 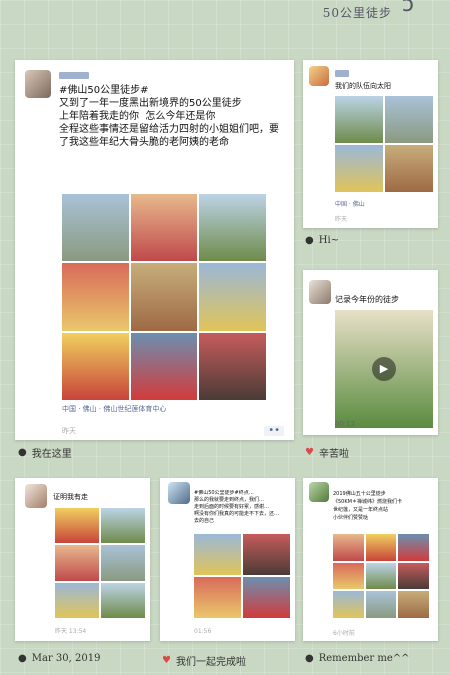 What do you see at coordinates (344, 633) in the screenshot?
I see `post-time: 6小时前` at bounding box center [344, 633].